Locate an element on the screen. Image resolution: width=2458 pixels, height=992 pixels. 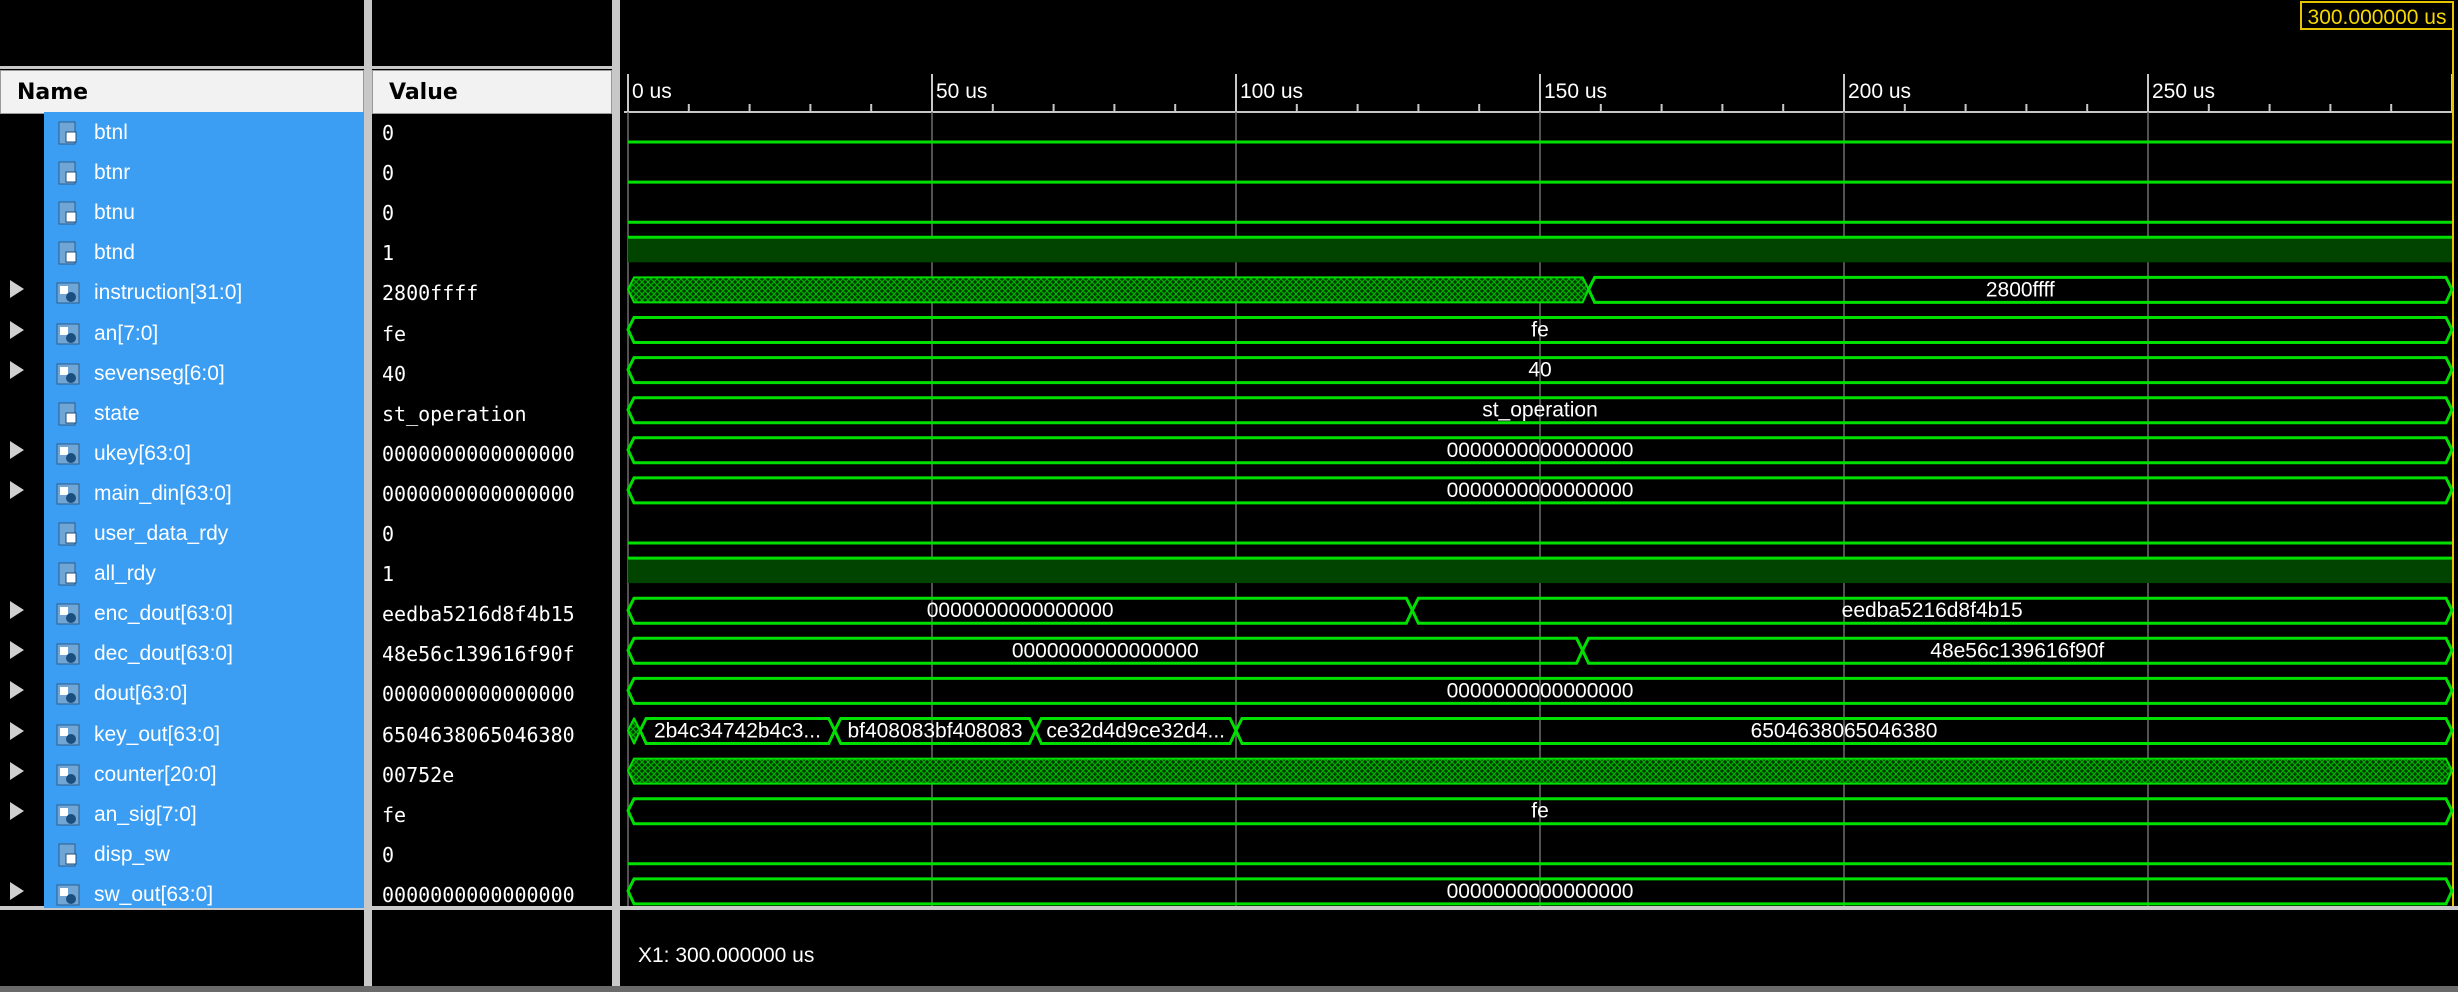
bus-value-label: 48e56c139616f90f is located at coordinates (2017, 650).